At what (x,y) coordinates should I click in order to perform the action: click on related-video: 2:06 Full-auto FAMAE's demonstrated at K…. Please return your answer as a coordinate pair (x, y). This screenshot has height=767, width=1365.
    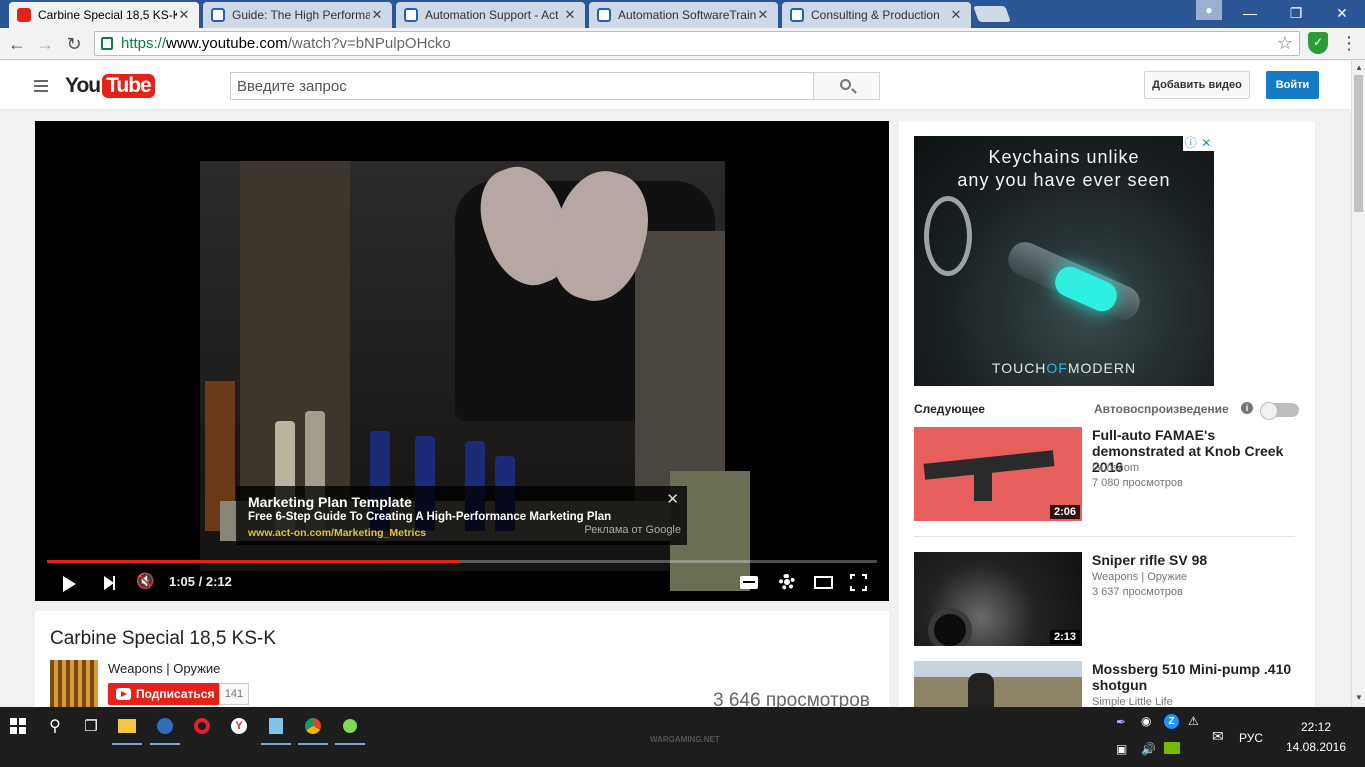
    Looking at the image, I should click on (1106, 474).